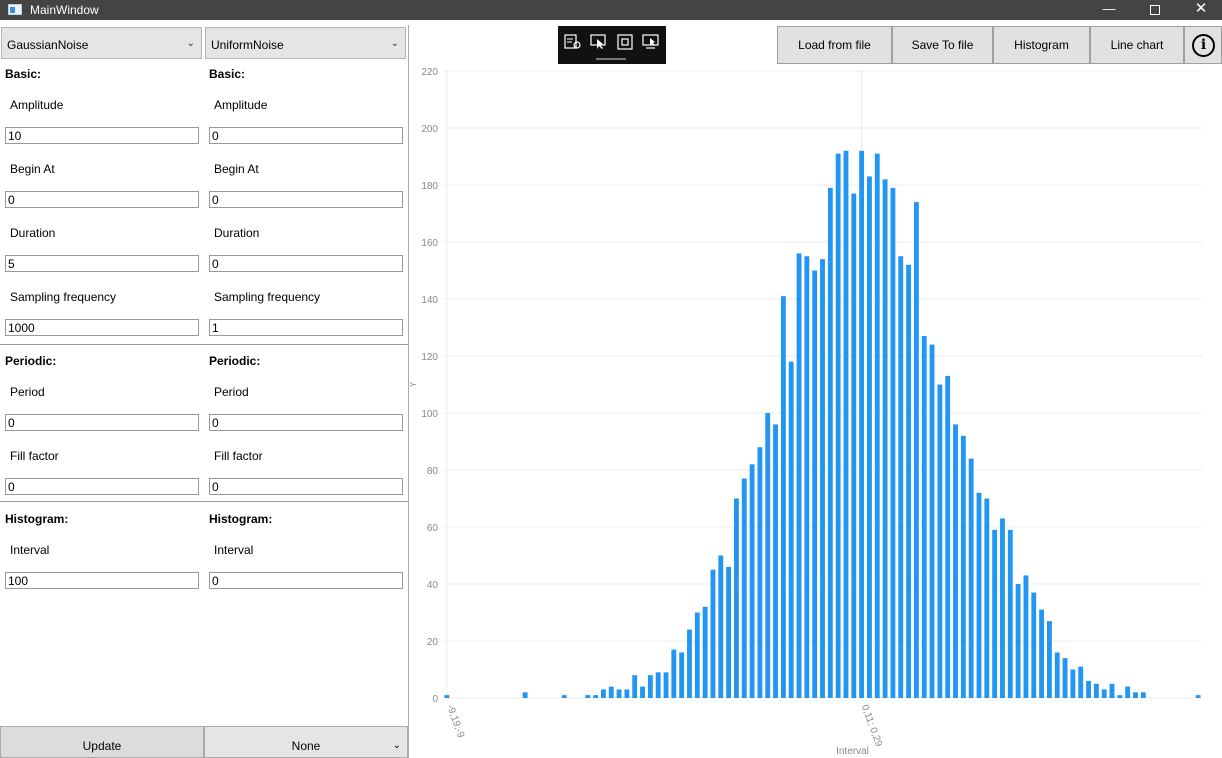  I want to click on save-to-file-button: Save To file, so click(942, 45).